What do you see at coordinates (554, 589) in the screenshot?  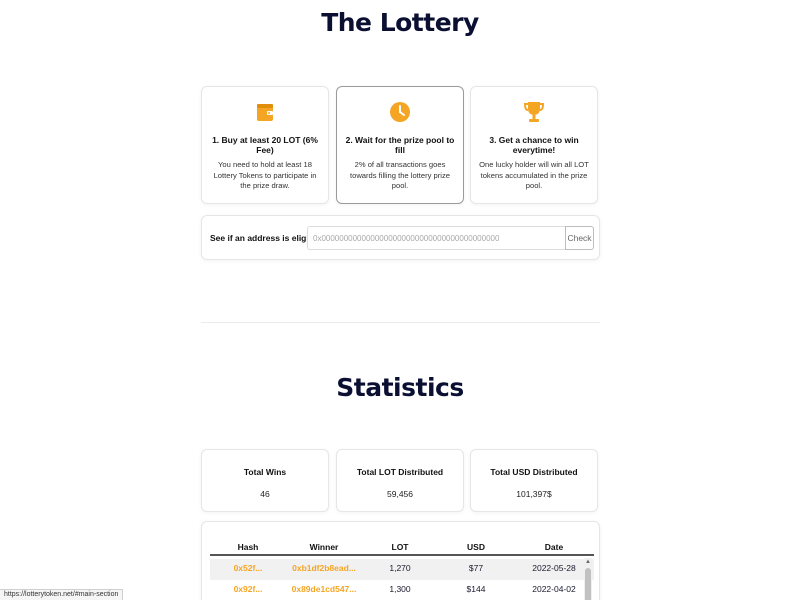 I see `date-value: 2022-04-02` at bounding box center [554, 589].